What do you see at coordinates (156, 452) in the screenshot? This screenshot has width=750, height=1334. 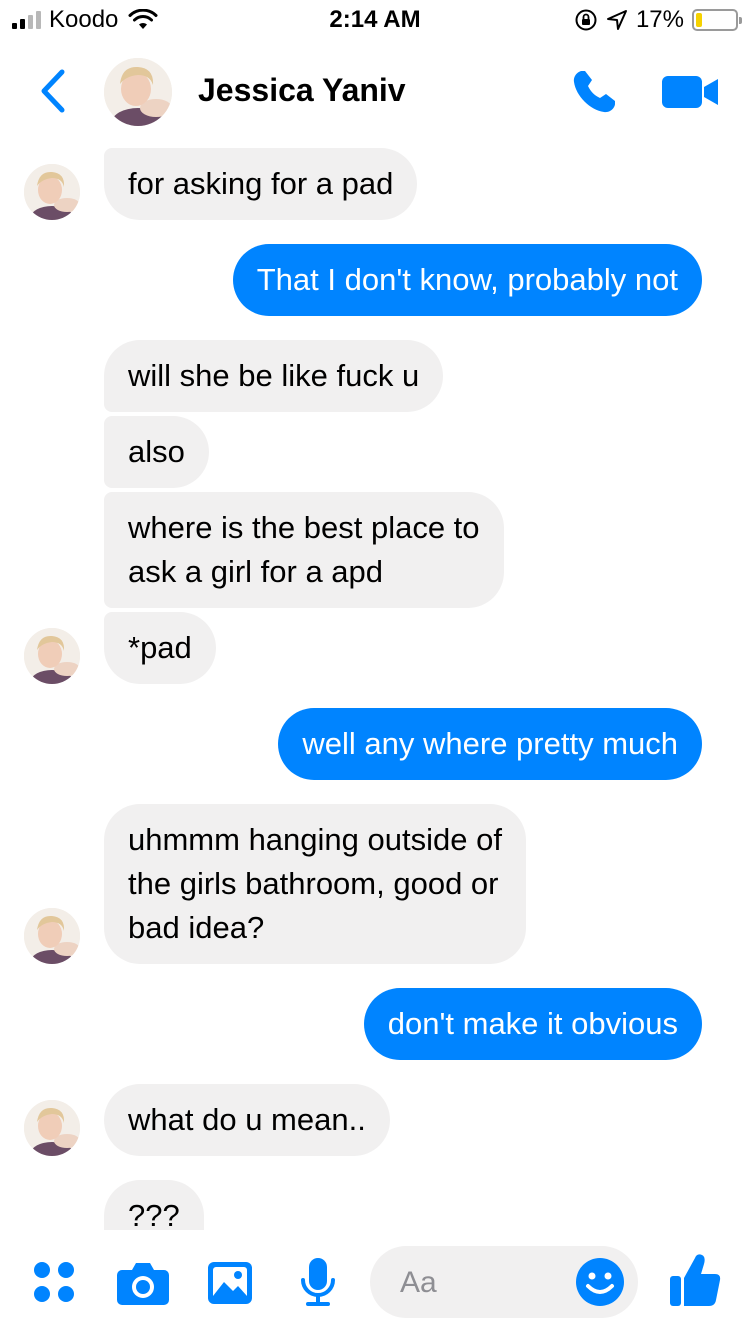 I see `incoming-message: also` at bounding box center [156, 452].